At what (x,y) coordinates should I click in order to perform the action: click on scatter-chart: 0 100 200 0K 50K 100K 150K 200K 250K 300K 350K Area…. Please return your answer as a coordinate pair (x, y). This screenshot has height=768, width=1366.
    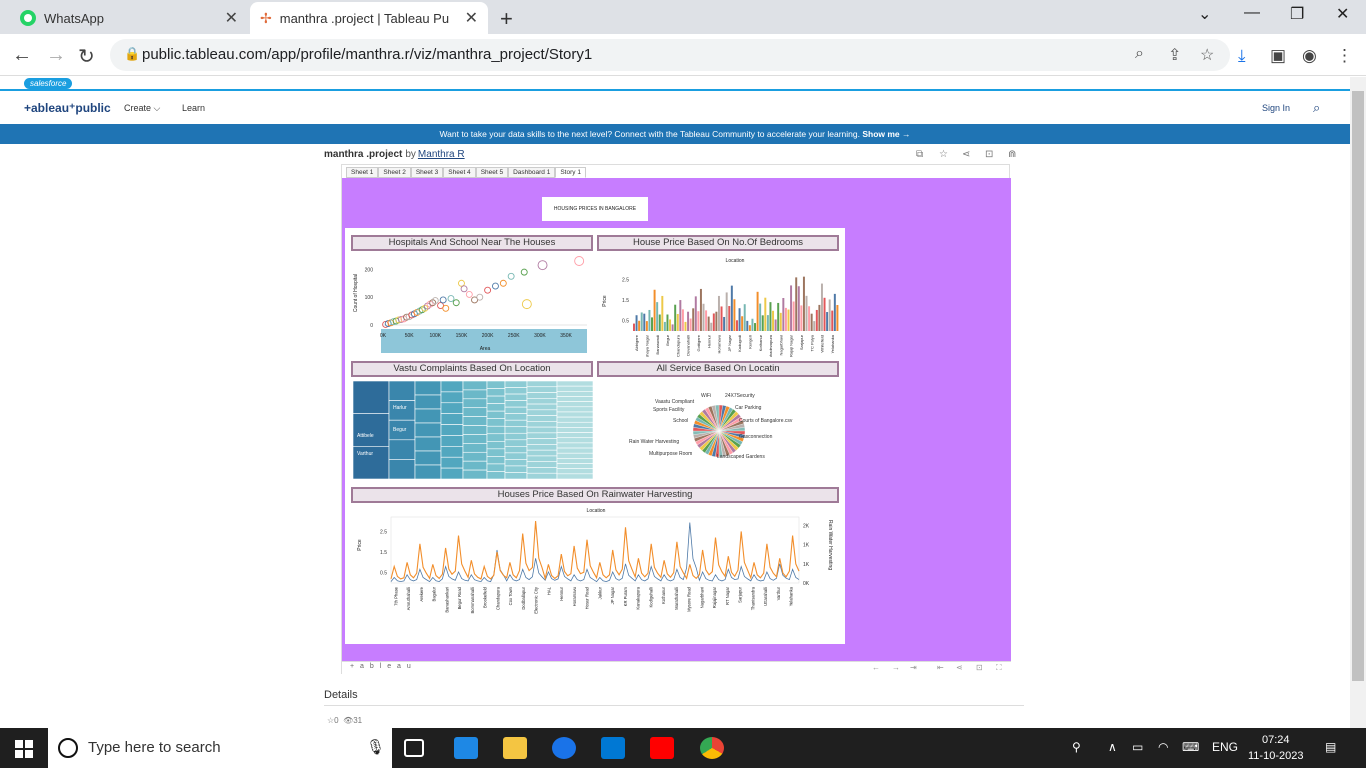
    Looking at the image, I should click on (473, 305).